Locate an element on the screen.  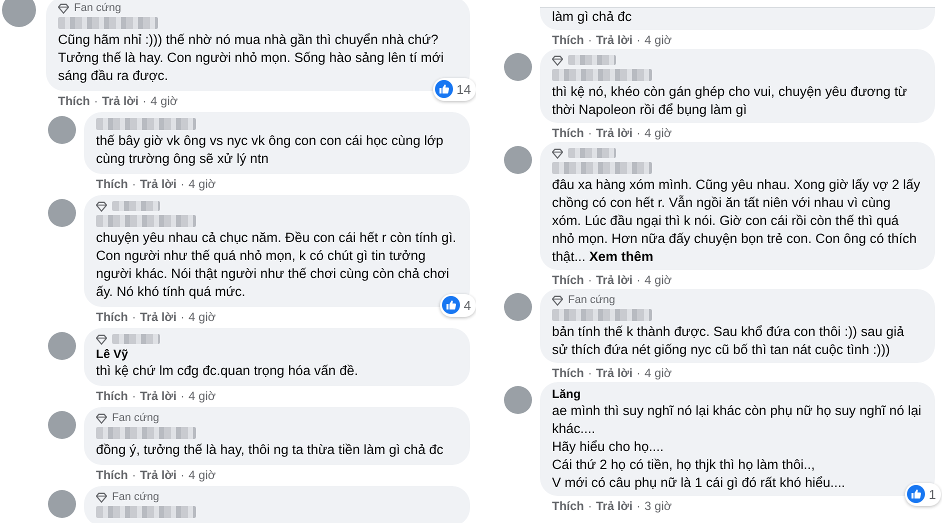
comment-text: thì kệ chứ lm cđg đc.quan trọng hóa vấn đề. is located at coordinates (228, 371).